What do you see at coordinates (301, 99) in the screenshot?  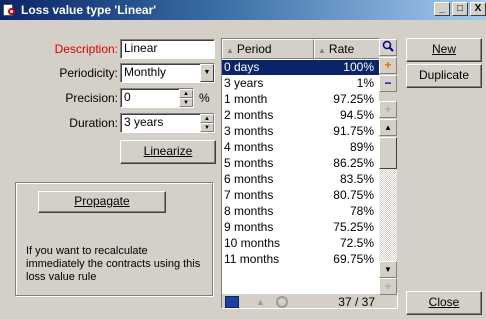 I see `table-row: 1 month 97.25%` at bounding box center [301, 99].